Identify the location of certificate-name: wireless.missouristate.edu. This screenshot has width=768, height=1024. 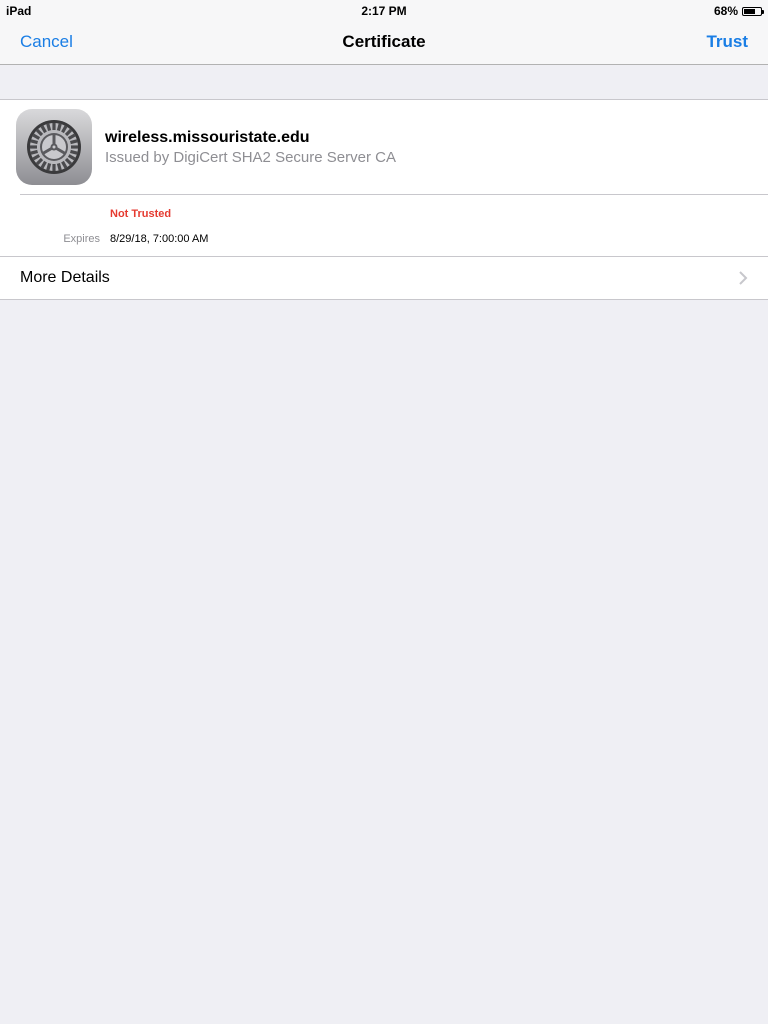
(207, 137).